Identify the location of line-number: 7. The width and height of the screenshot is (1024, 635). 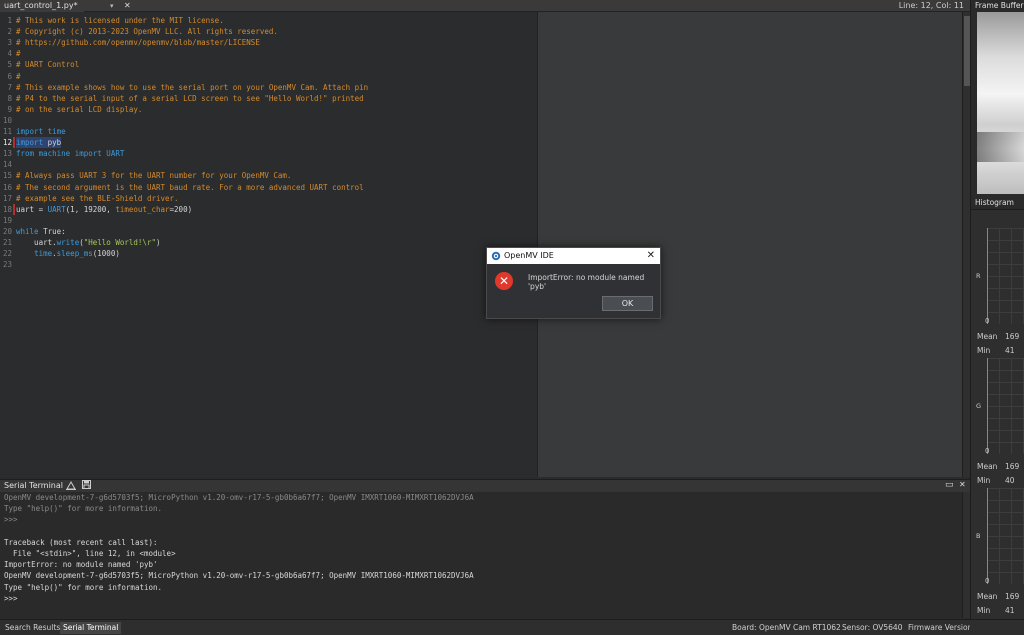
(9, 87).